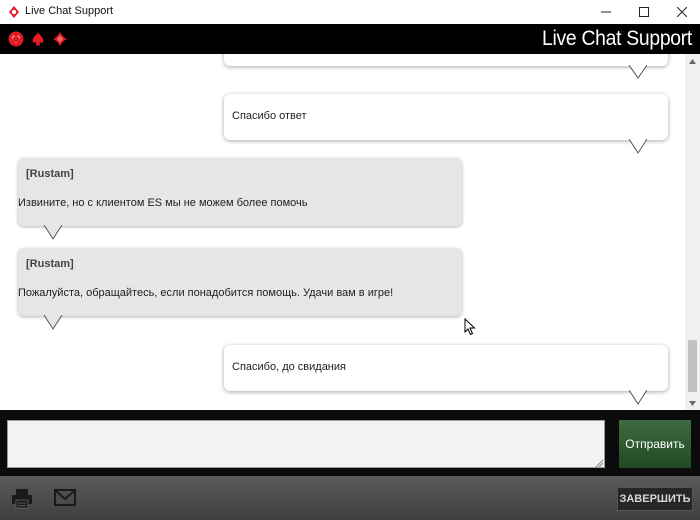 This screenshot has height=520, width=700. I want to click on close-button, so click(682, 12).